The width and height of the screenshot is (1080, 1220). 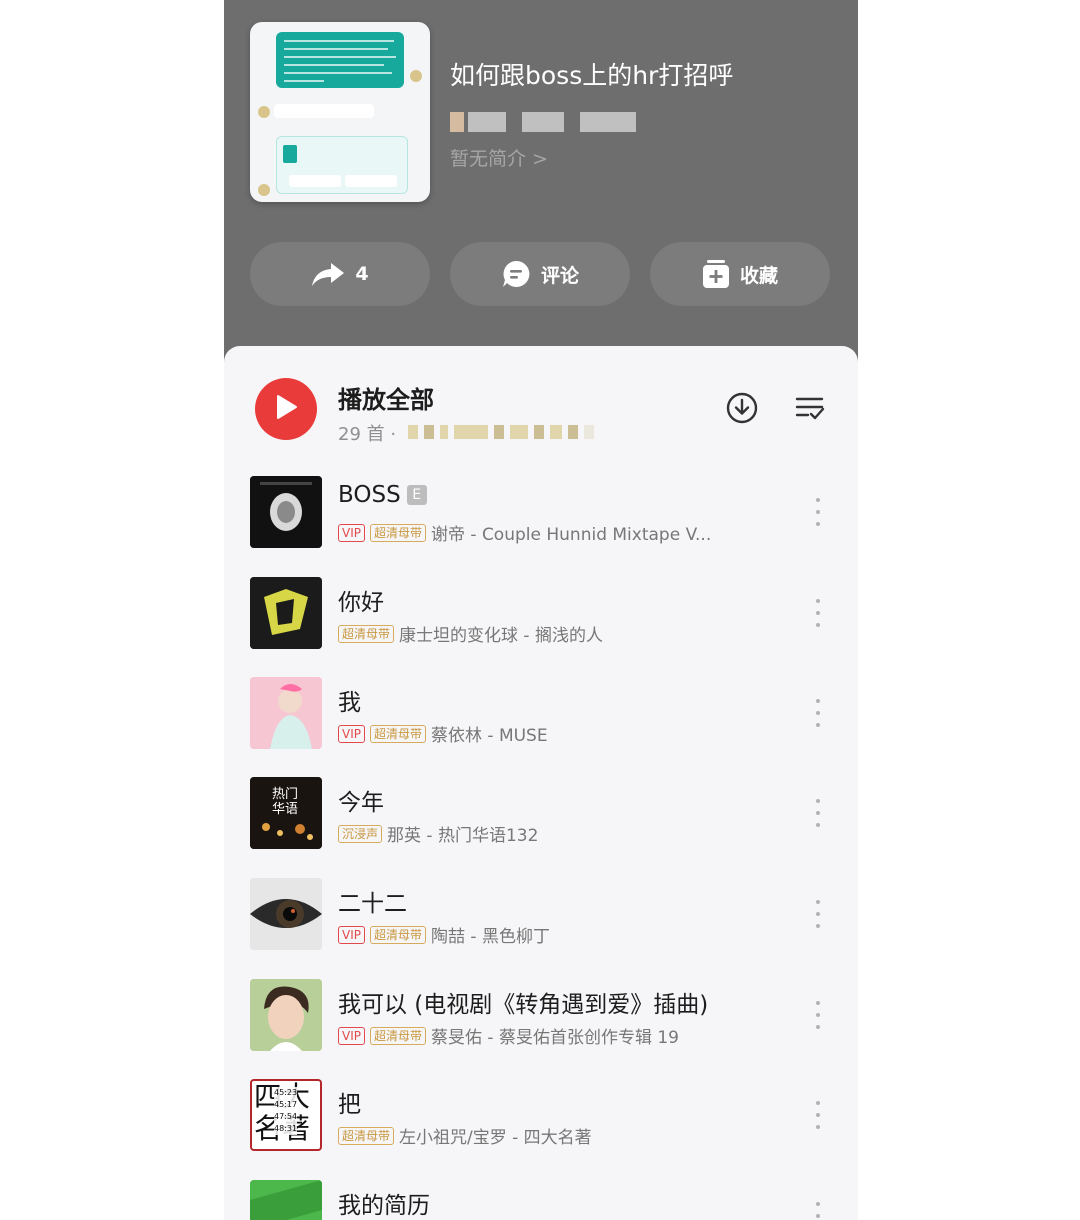 What do you see at coordinates (495, 1138) in the screenshot?
I see `artist-album: 左小祖咒/宝罗 - 四大名著` at bounding box center [495, 1138].